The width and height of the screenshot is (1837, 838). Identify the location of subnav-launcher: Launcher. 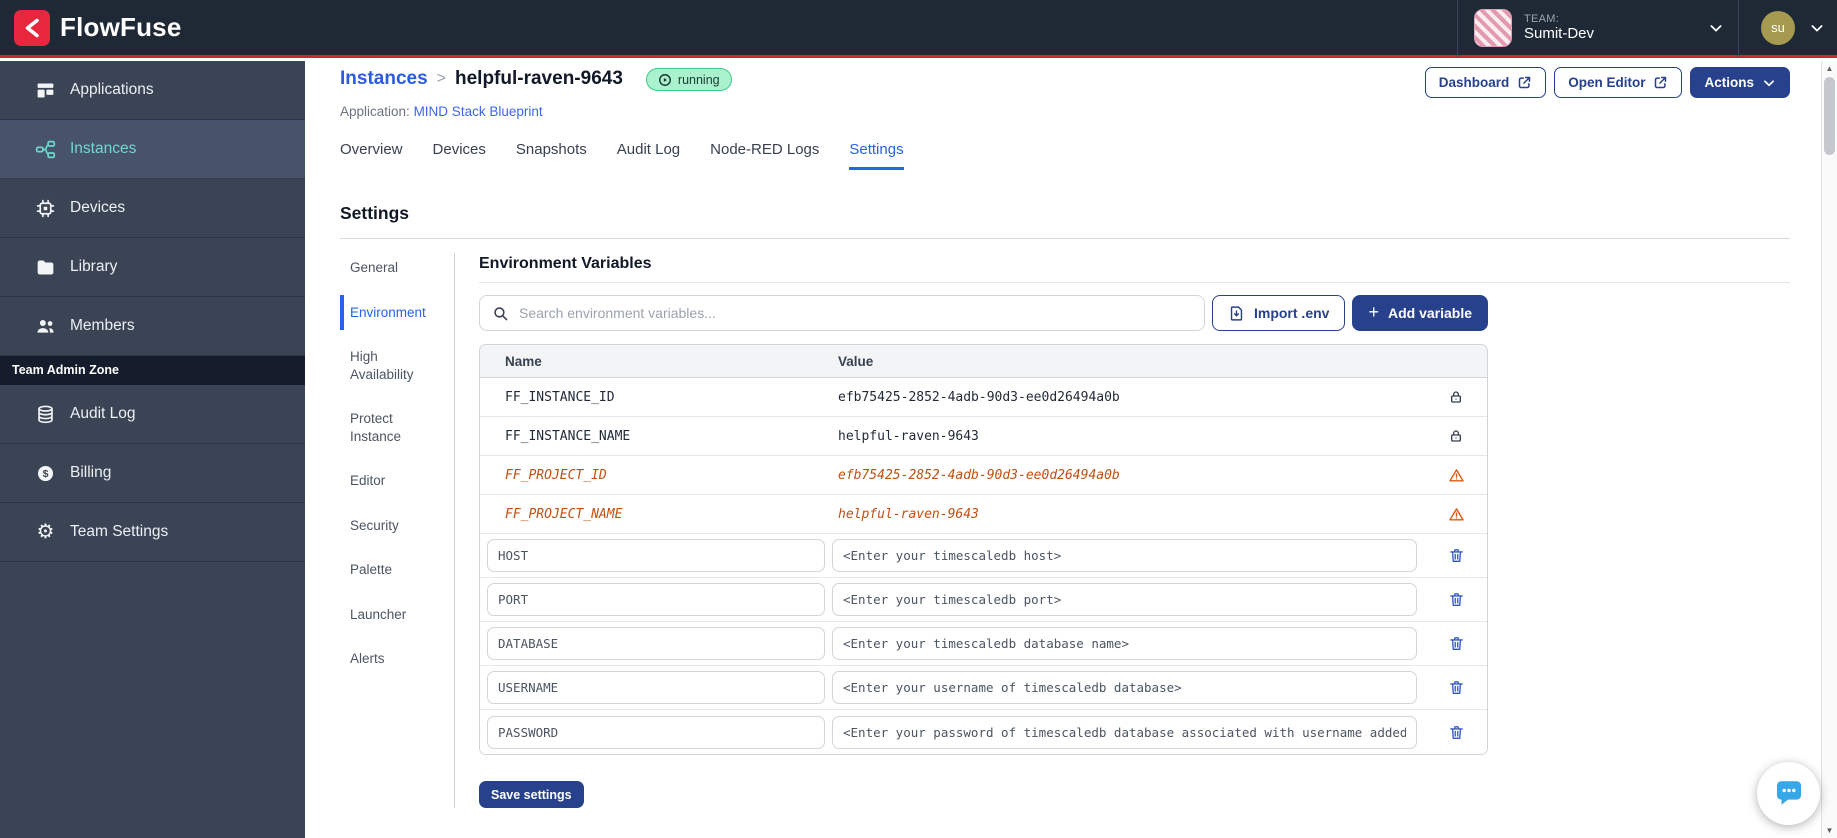
(396, 615).